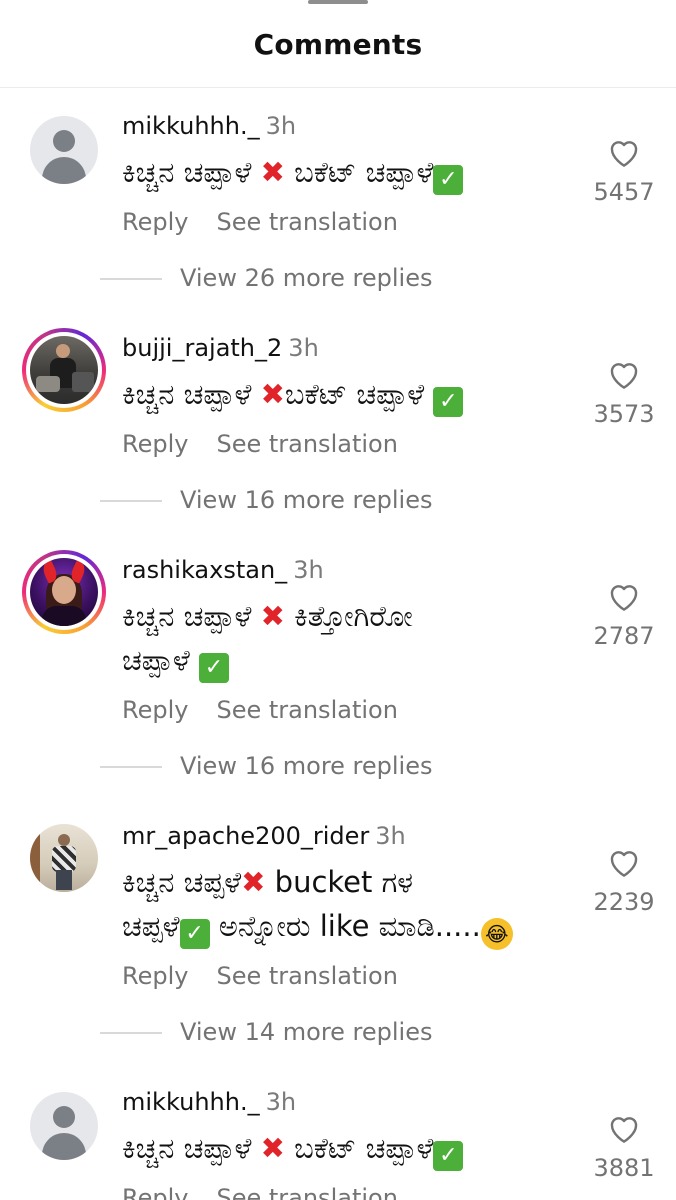  I want to click on like-button: 3881, so click(624, 1148).